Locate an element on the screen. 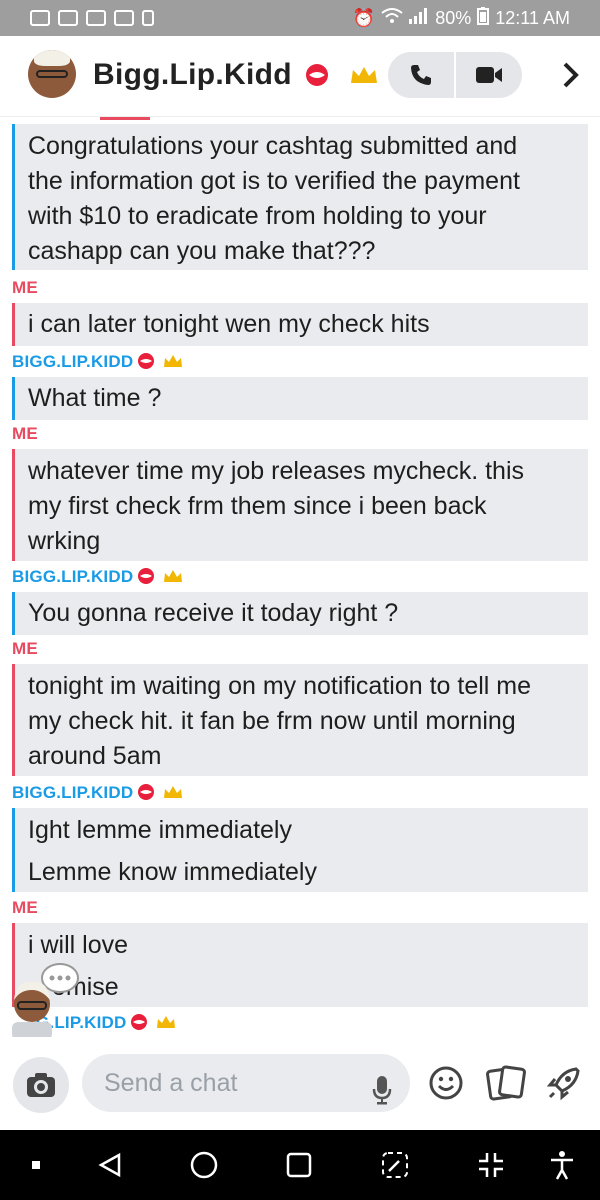  accessibility-icon is located at coordinates (562, 1165).